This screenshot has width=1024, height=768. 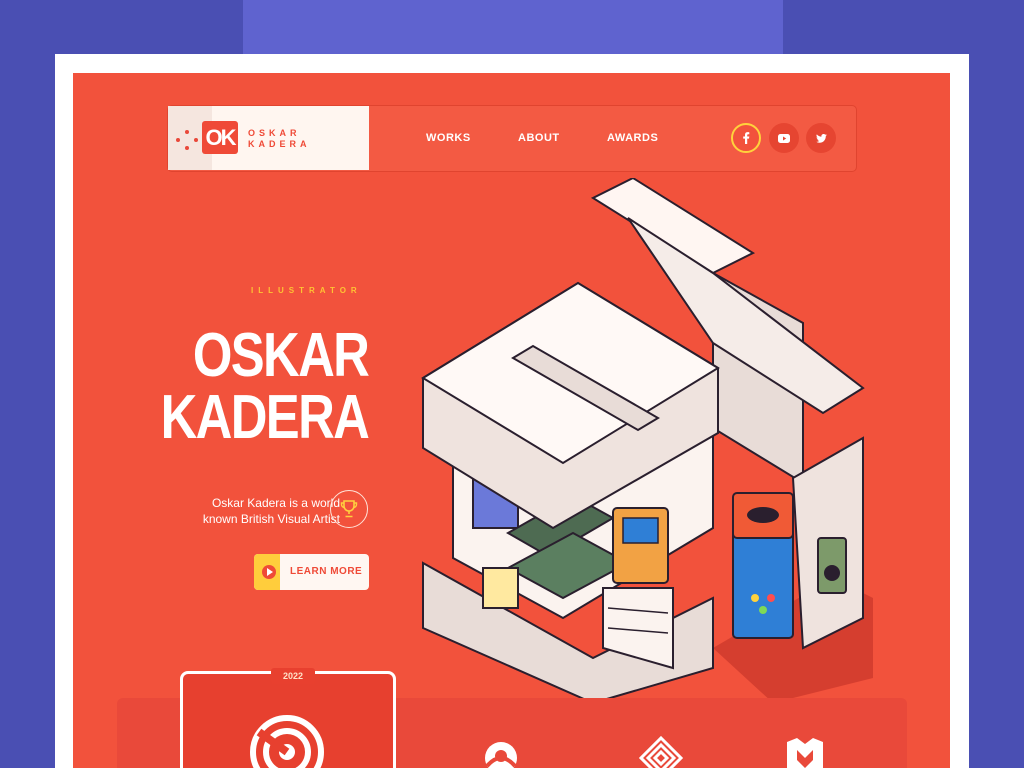 I want to click on hero-description-line2: known British Visual Artist, so click(x=271, y=519).